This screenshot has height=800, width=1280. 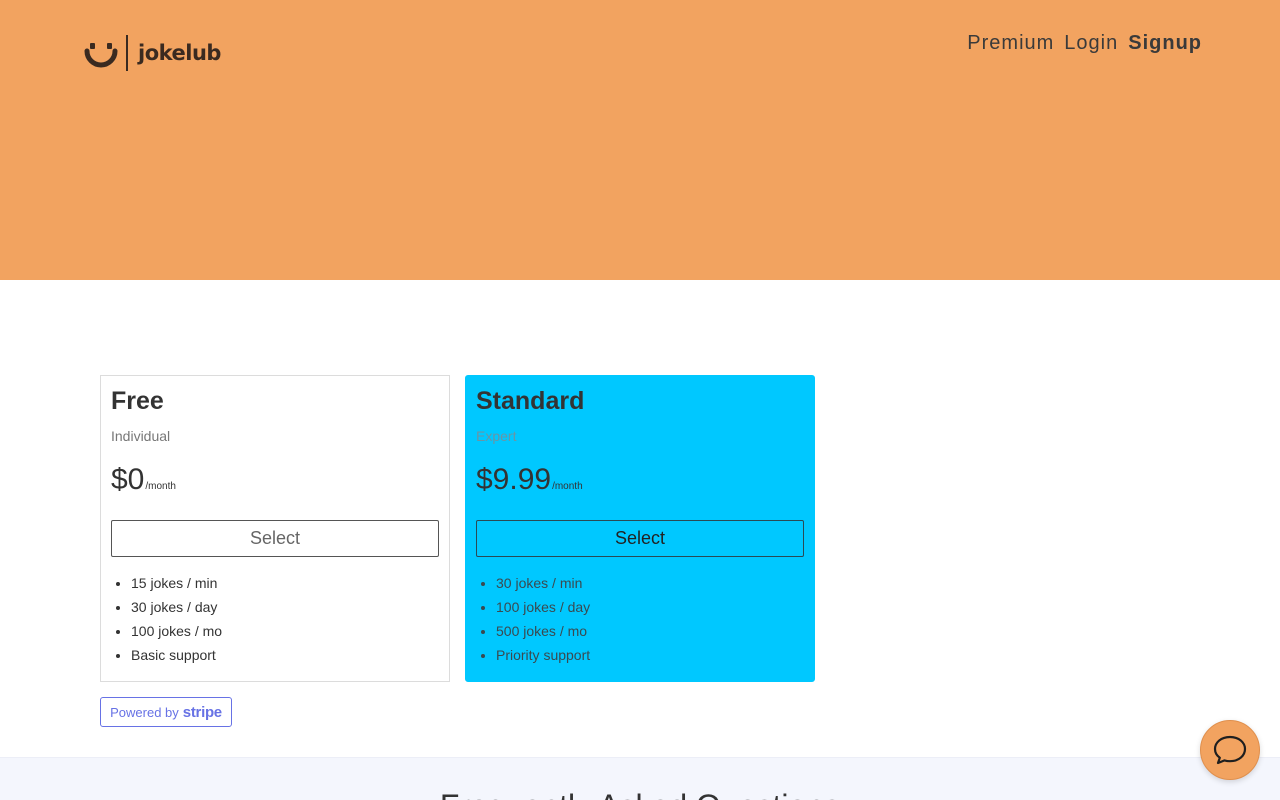 What do you see at coordinates (202, 712) in the screenshot?
I see `stripe-logo: stripe` at bounding box center [202, 712].